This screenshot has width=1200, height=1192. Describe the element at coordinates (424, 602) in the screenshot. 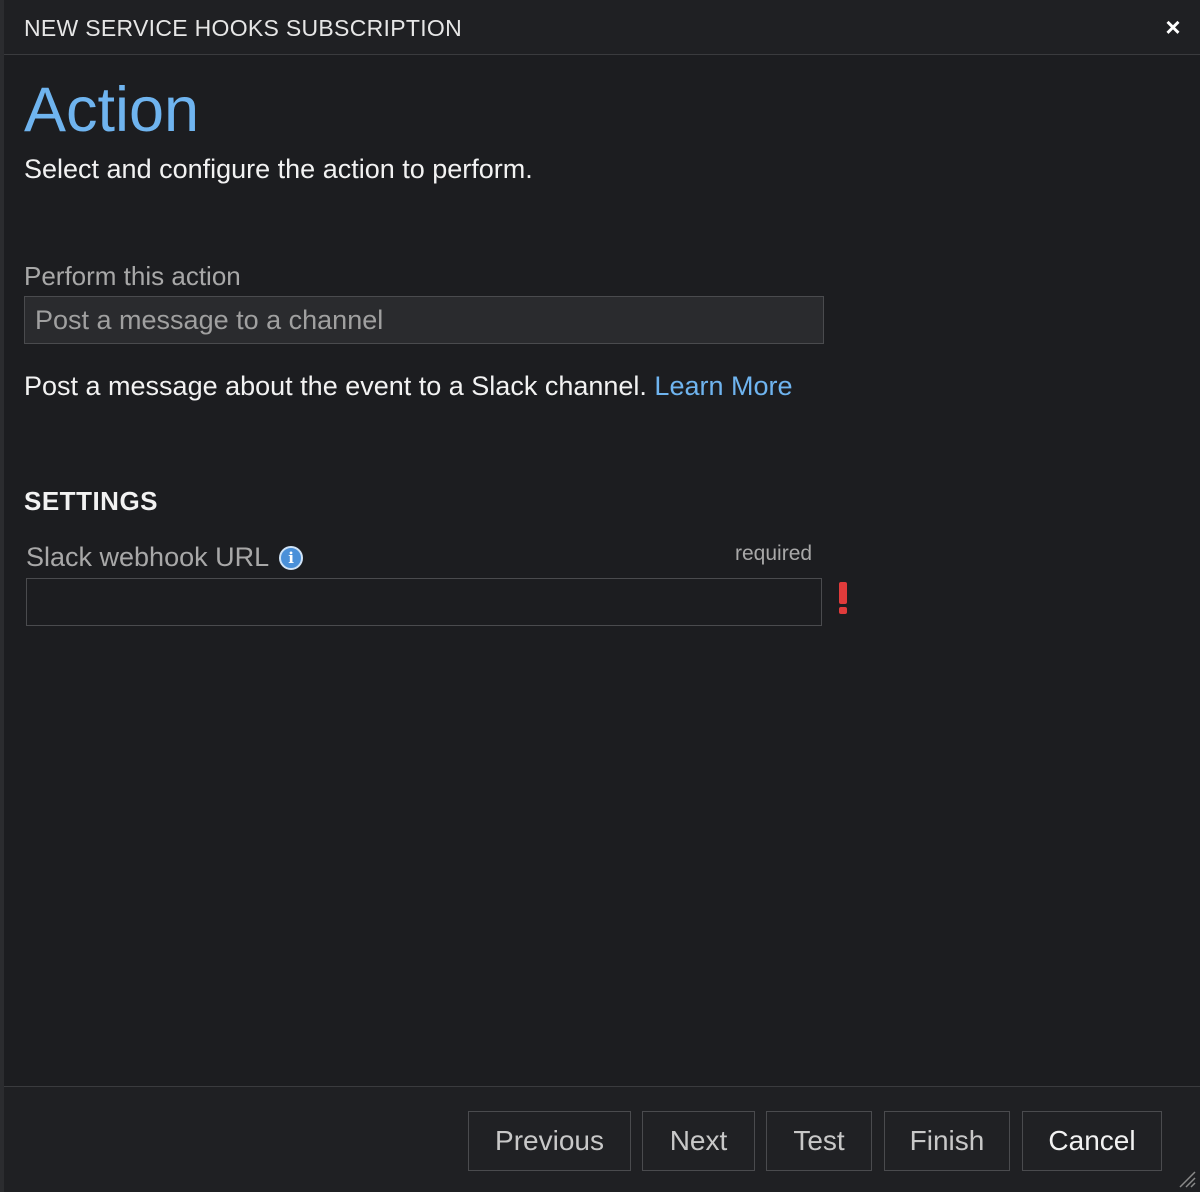

I see `webhook-url-input` at that location.